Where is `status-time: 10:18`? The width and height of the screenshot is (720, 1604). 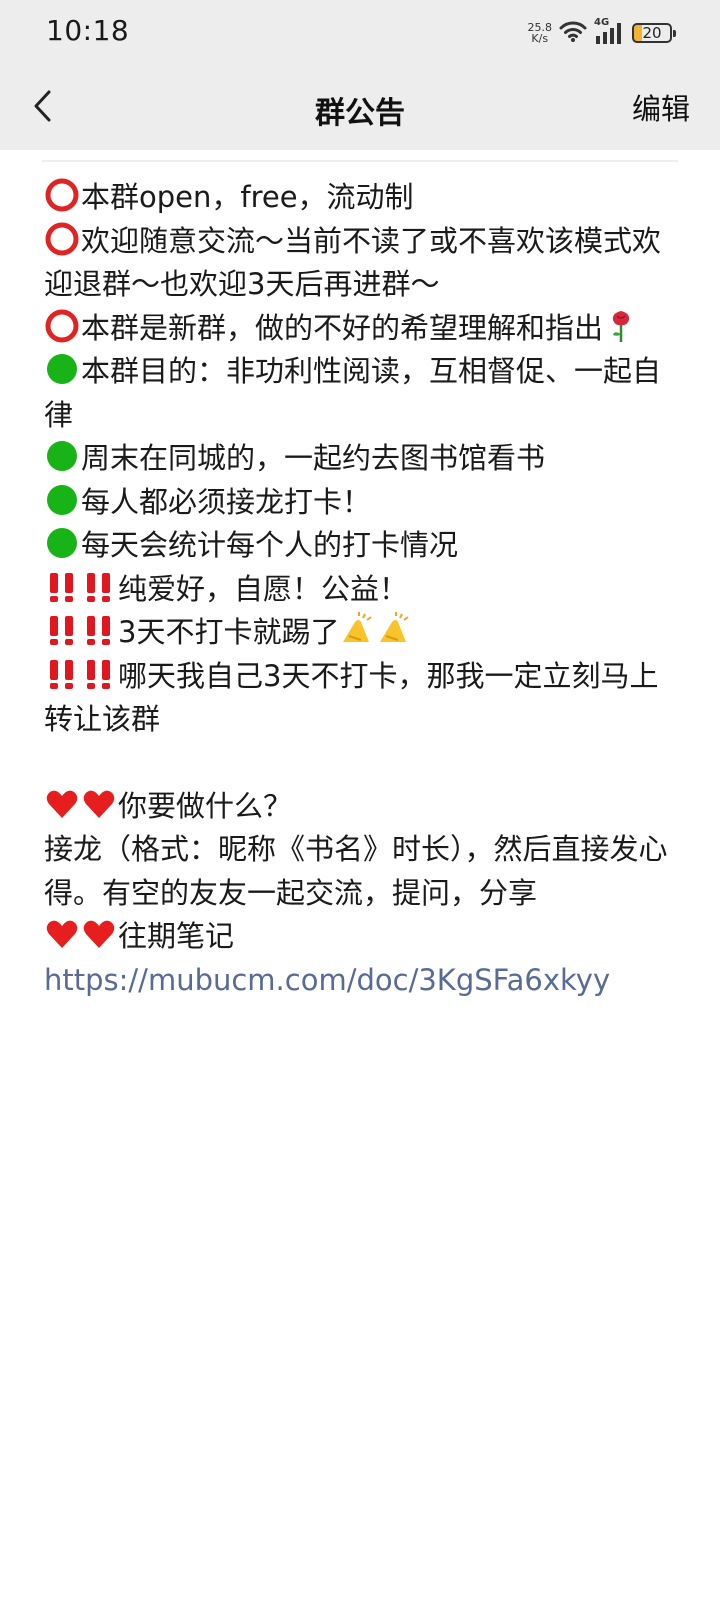 status-time: 10:18 is located at coordinates (88, 30).